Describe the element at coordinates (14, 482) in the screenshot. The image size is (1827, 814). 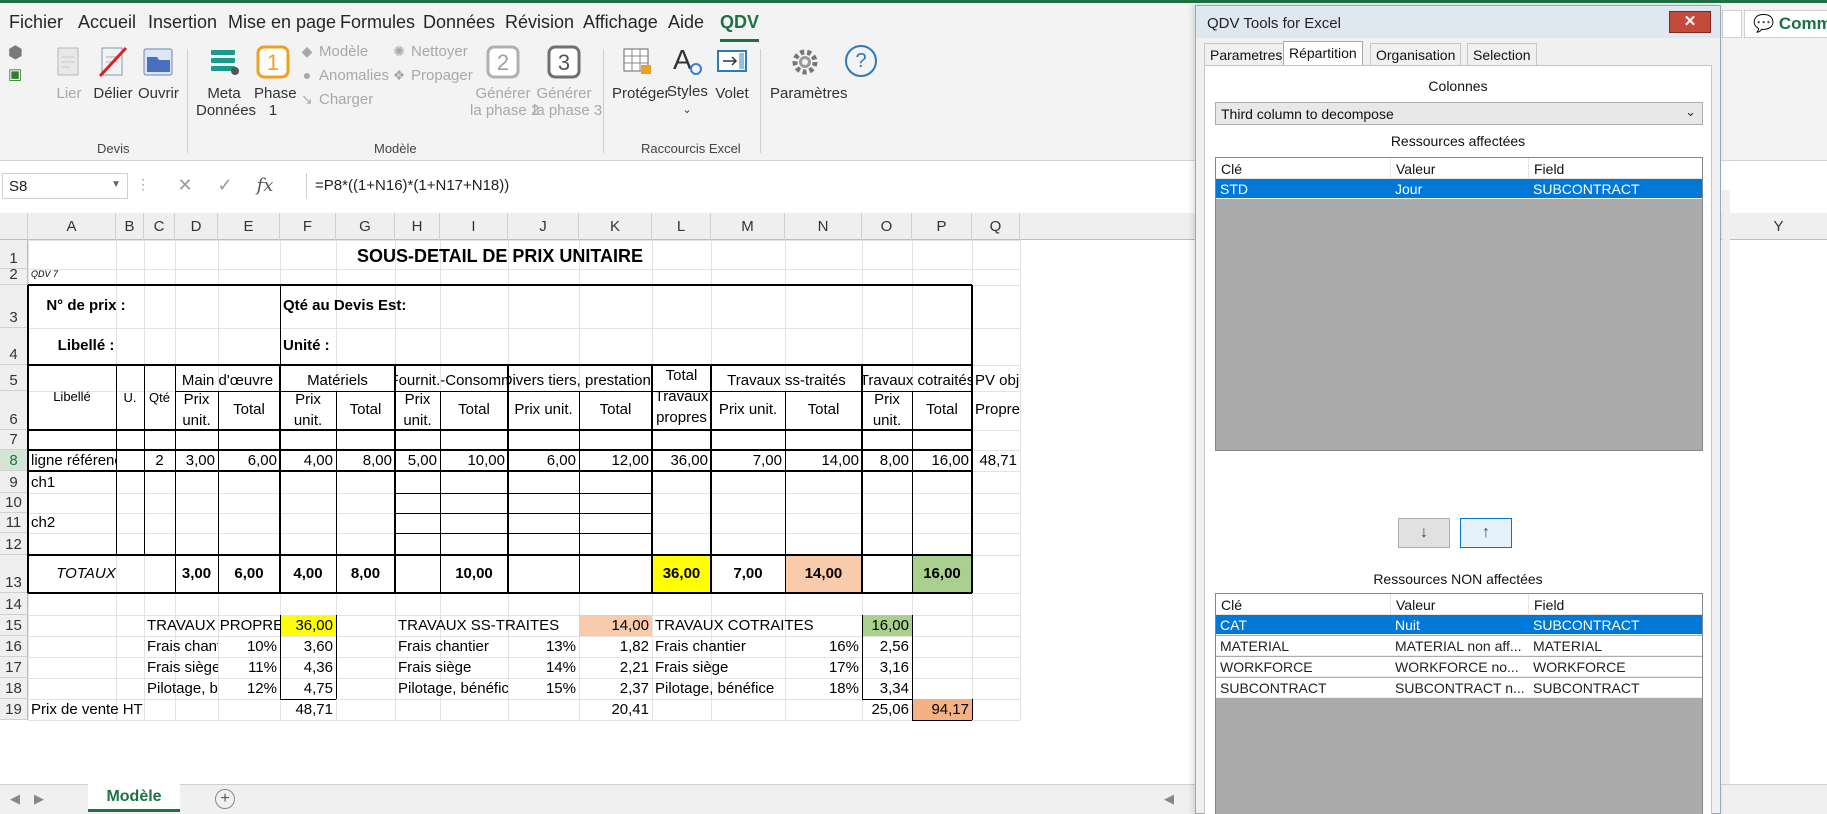
I see `row-header-9: 9` at that location.